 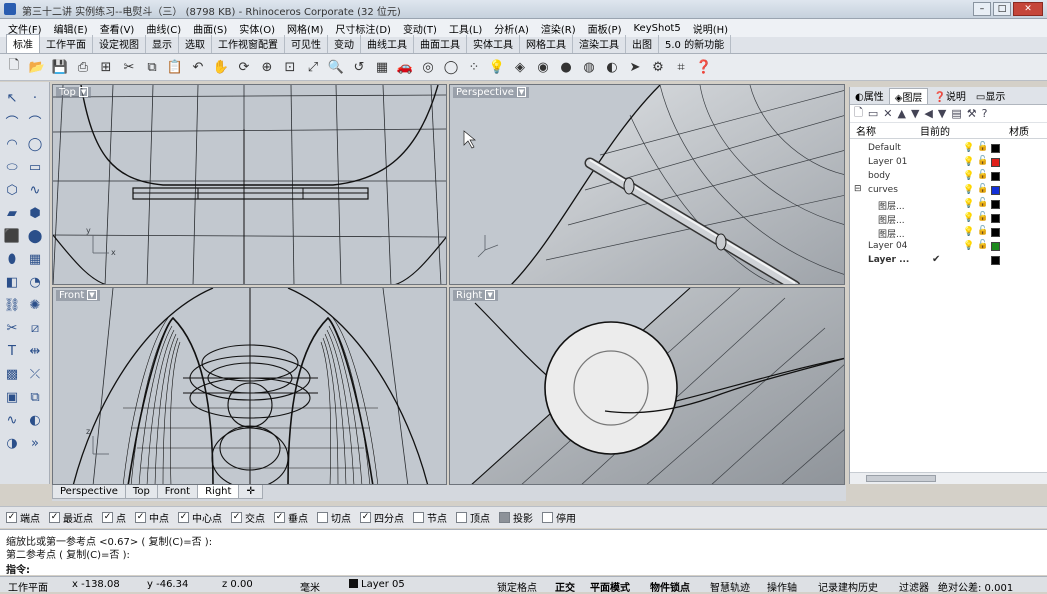 I want to click on layer-row: Layer 04 💡 🔓, so click(x=948, y=247).